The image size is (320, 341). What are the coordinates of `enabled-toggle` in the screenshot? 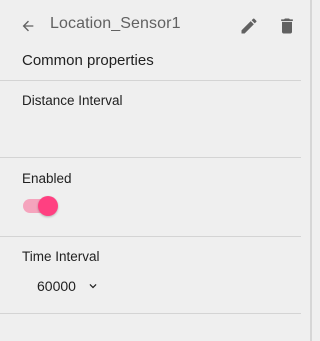 It's located at (40, 206).